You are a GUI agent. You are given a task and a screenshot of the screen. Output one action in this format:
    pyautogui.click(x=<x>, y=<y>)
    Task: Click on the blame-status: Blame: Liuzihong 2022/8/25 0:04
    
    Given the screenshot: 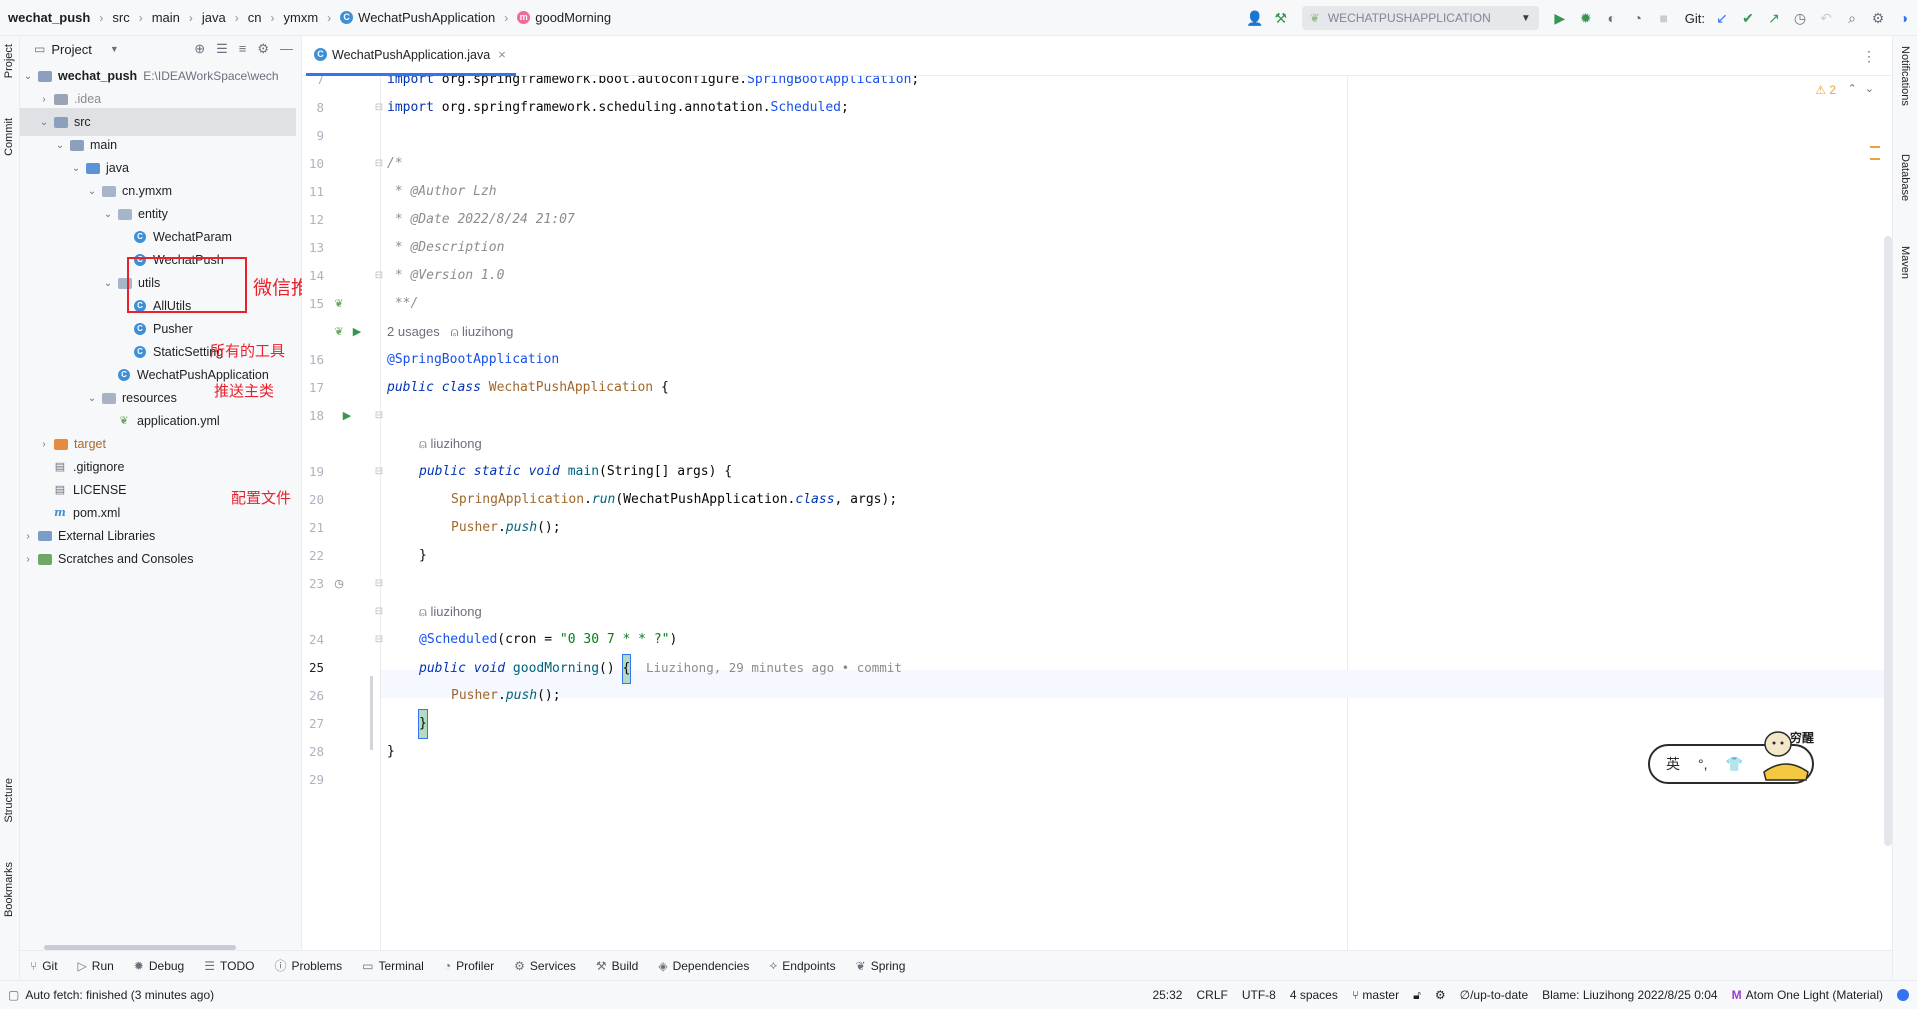 What is the action you would take?
    pyautogui.click(x=1629, y=995)
    